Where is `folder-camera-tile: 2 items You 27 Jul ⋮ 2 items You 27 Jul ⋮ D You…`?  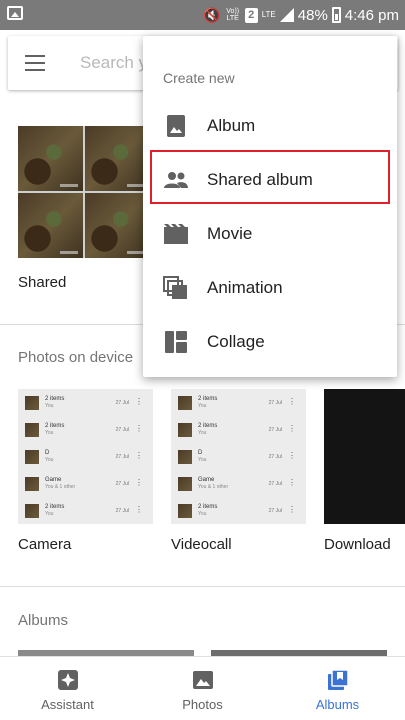 folder-camera-tile: 2 items You 27 Jul ⋮ 2 items You 27 Jul ⋮ D You… is located at coordinates (85, 456).